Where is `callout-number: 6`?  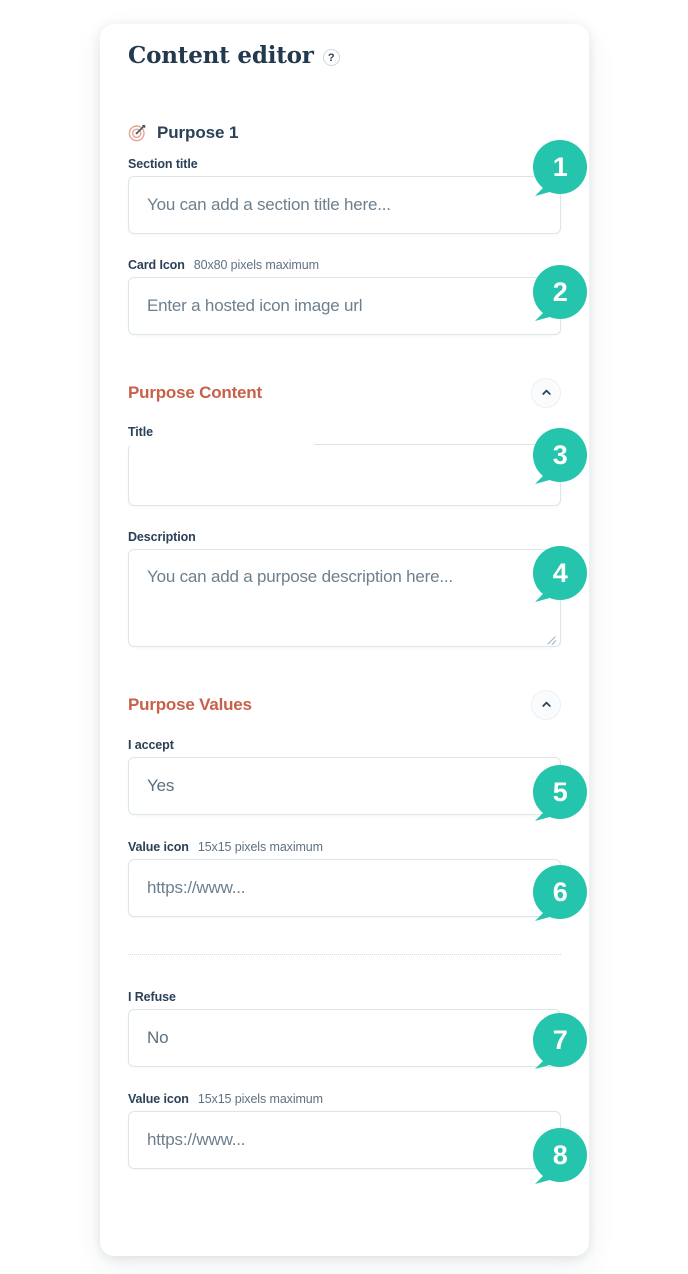 callout-number: 6 is located at coordinates (560, 891).